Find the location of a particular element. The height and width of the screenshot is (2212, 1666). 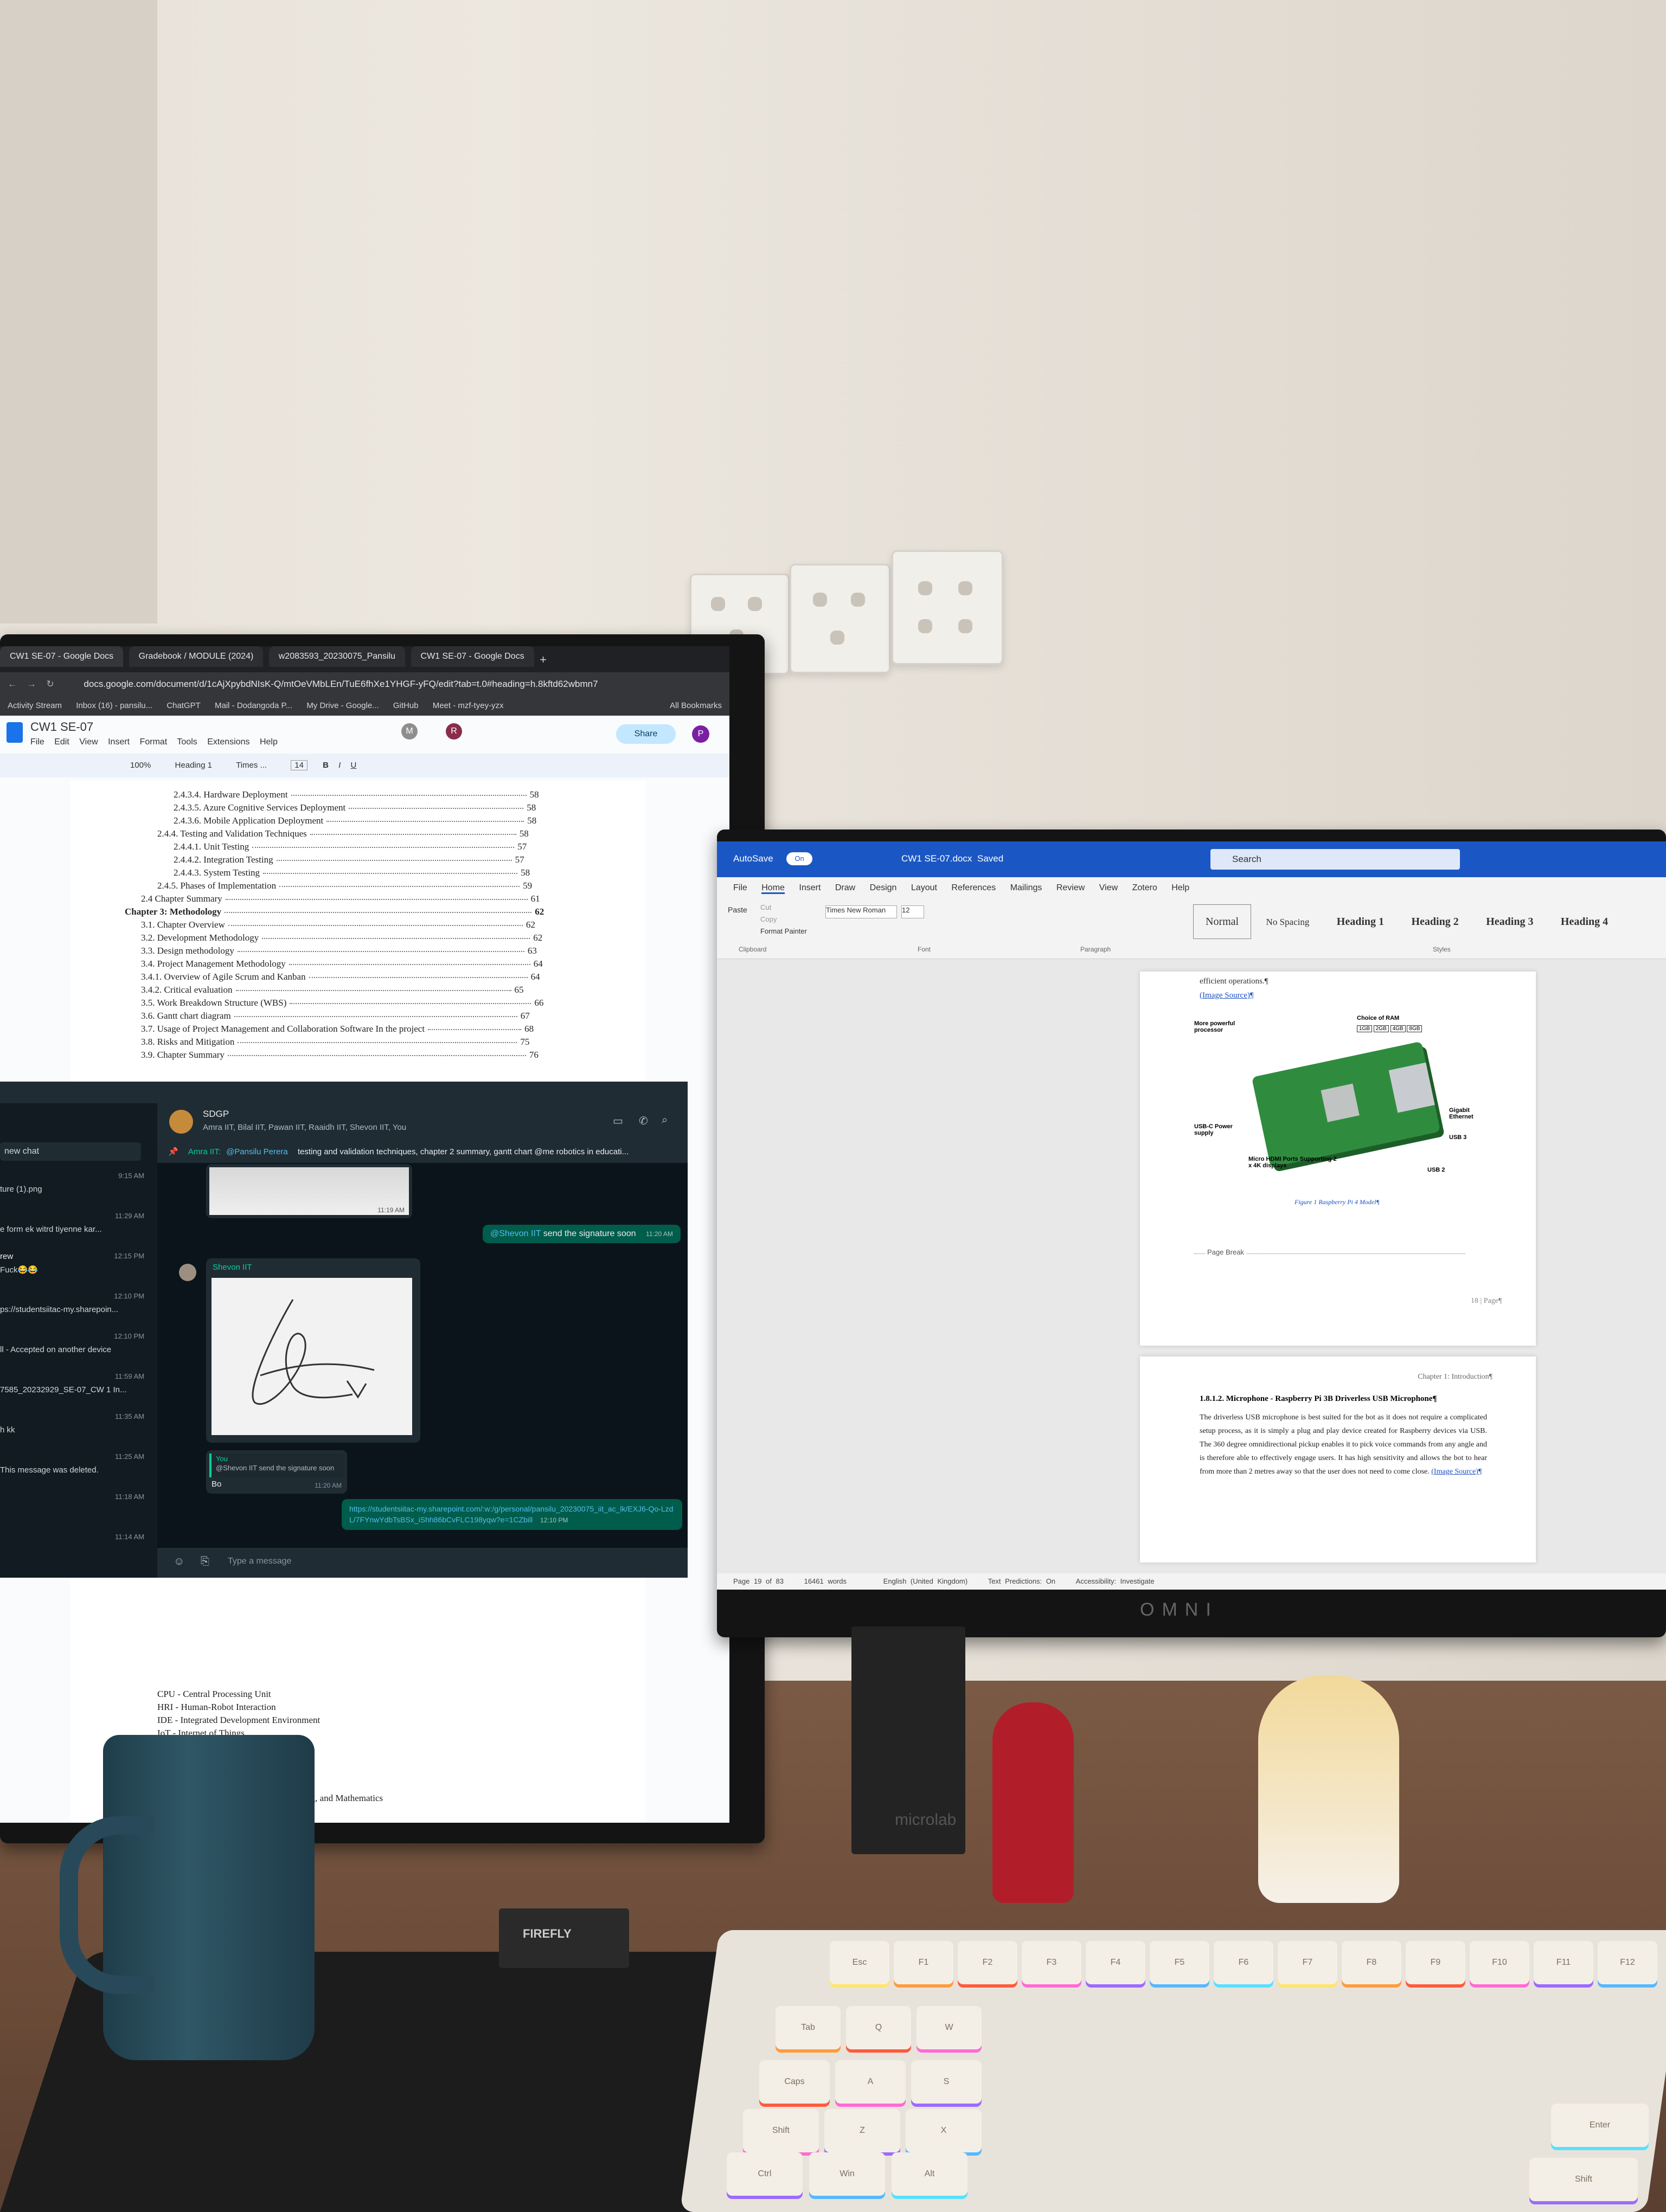

underline-icon: U is located at coordinates (353, 765).